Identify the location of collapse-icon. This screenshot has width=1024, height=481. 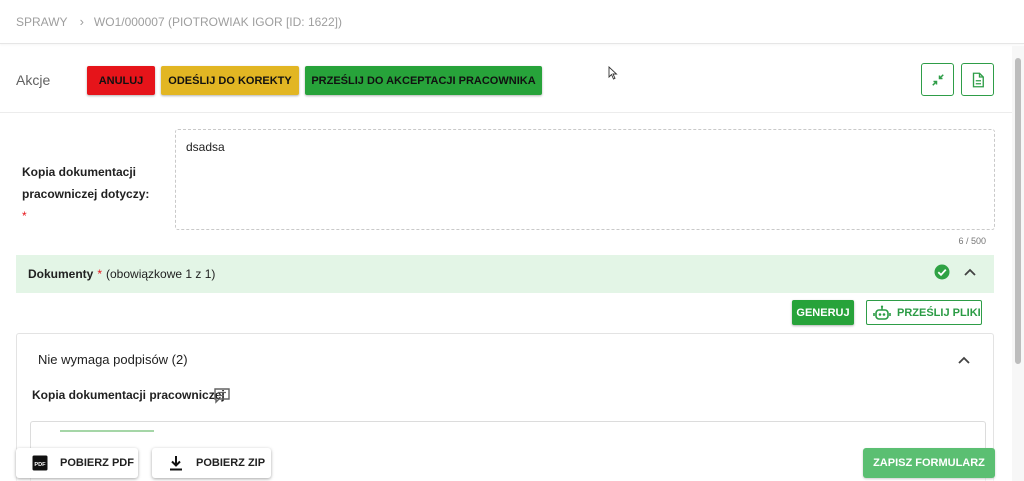
(937, 79).